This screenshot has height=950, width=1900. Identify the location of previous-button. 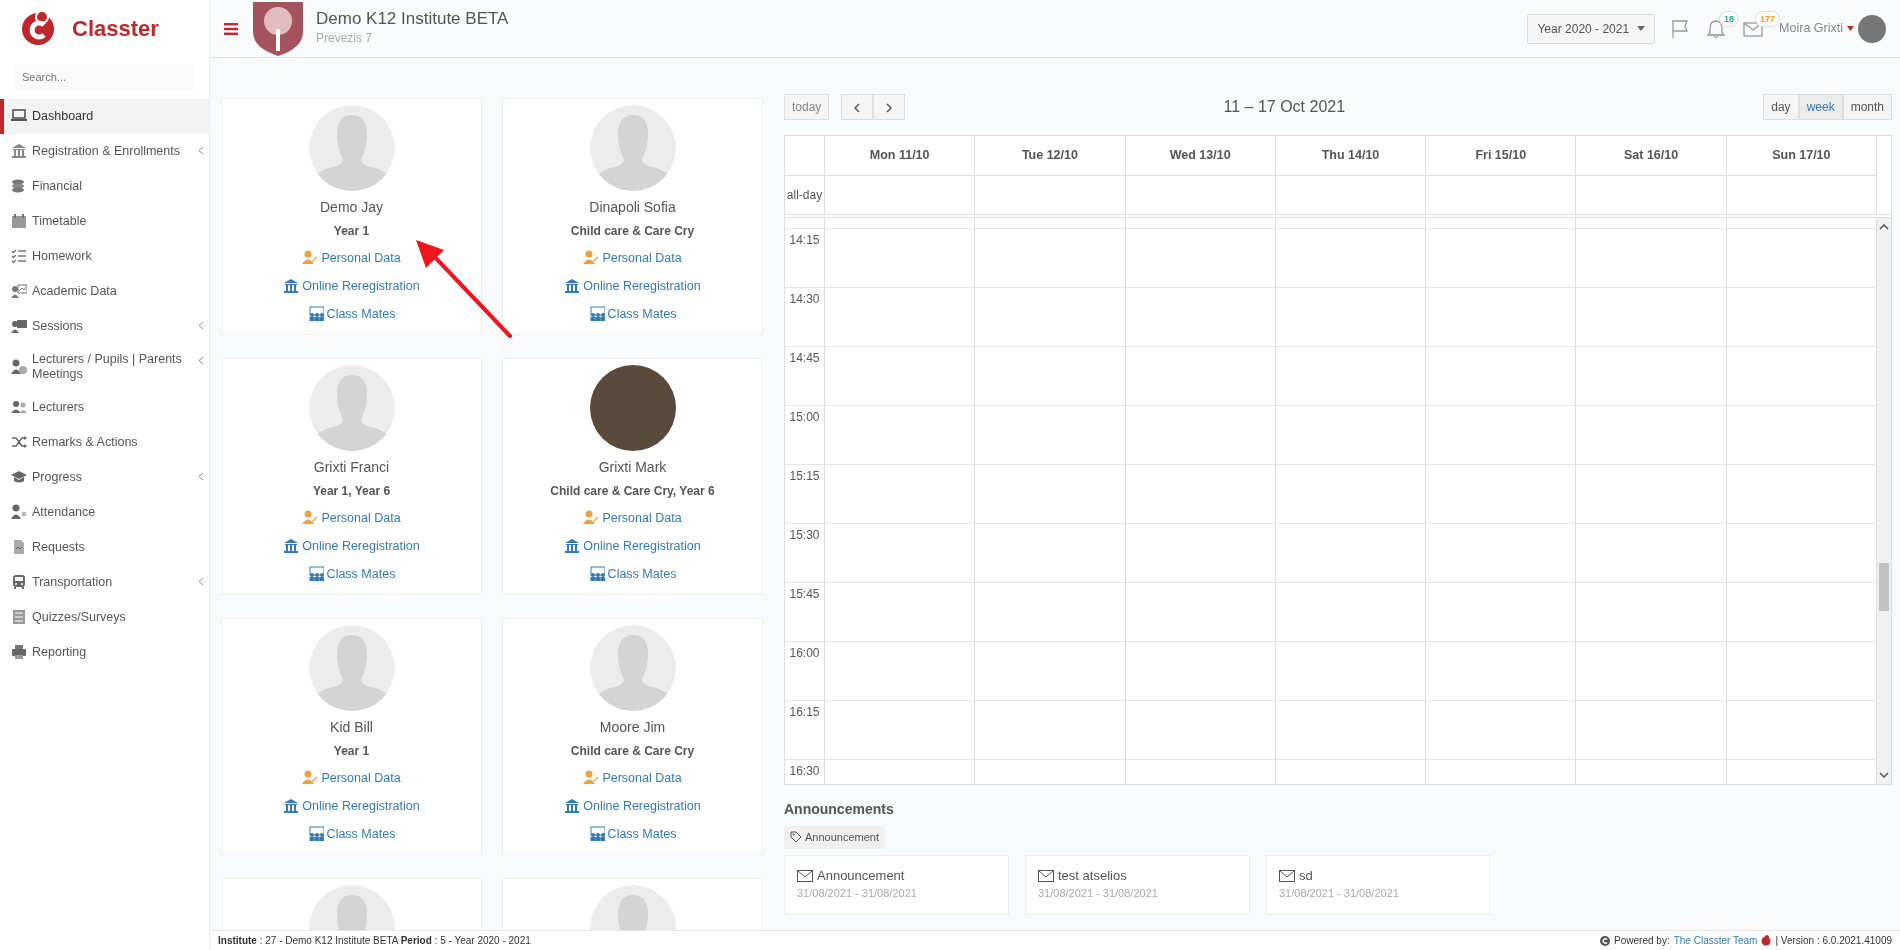
(857, 107).